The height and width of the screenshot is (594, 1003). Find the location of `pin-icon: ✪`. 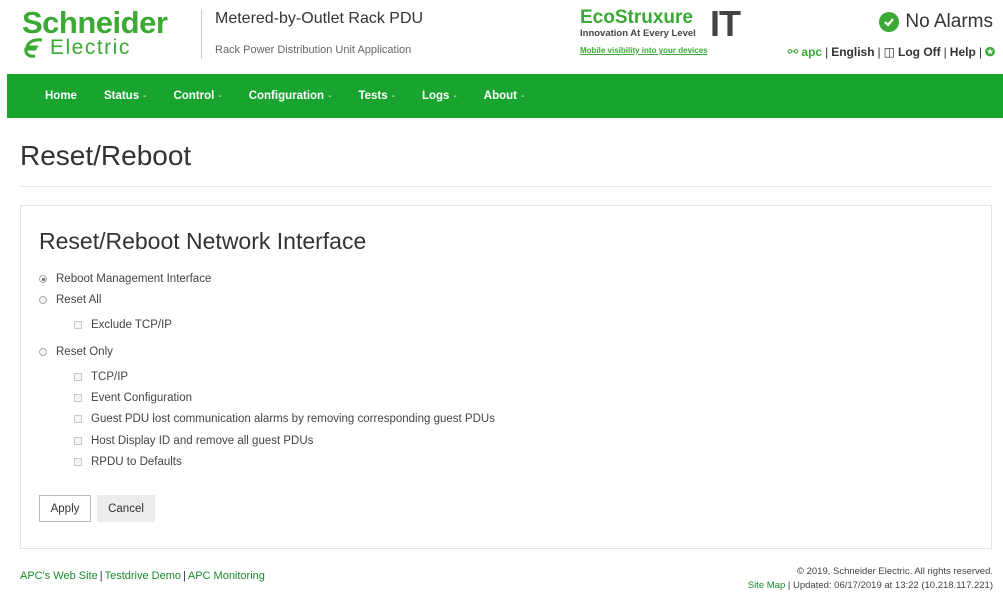

pin-icon: ✪ is located at coordinates (990, 52).